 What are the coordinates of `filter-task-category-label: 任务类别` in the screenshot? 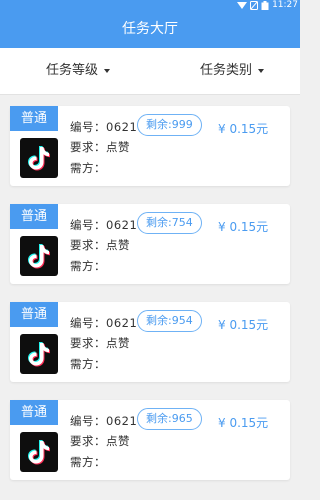 It's located at (226, 70).